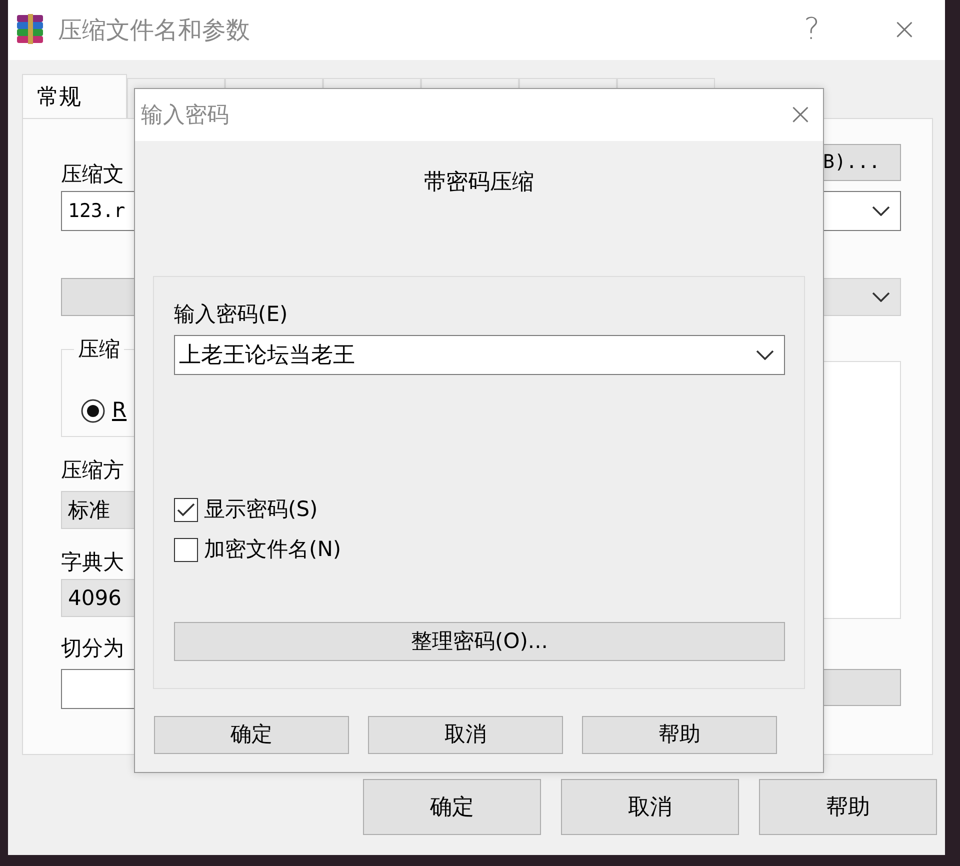  Describe the element at coordinates (185, 116) in the screenshot. I see `dialog-title: 输入密码` at that location.